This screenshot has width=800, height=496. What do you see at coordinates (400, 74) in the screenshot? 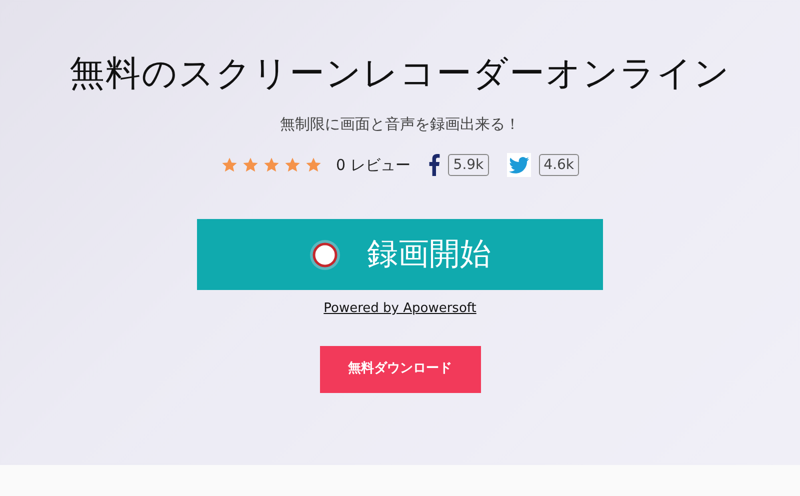
I see `page-title: 無料のスクリーンレコーダーオンライン` at bounding box center [400, 74].